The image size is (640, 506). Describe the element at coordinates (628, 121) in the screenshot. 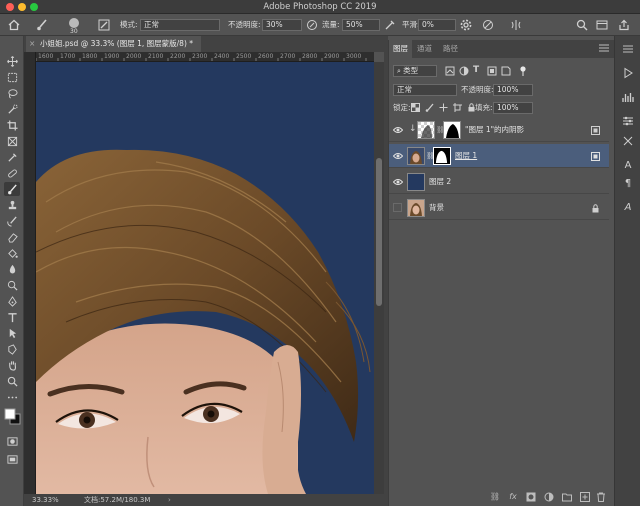

I see `adjustments-panel-icon` at that location.